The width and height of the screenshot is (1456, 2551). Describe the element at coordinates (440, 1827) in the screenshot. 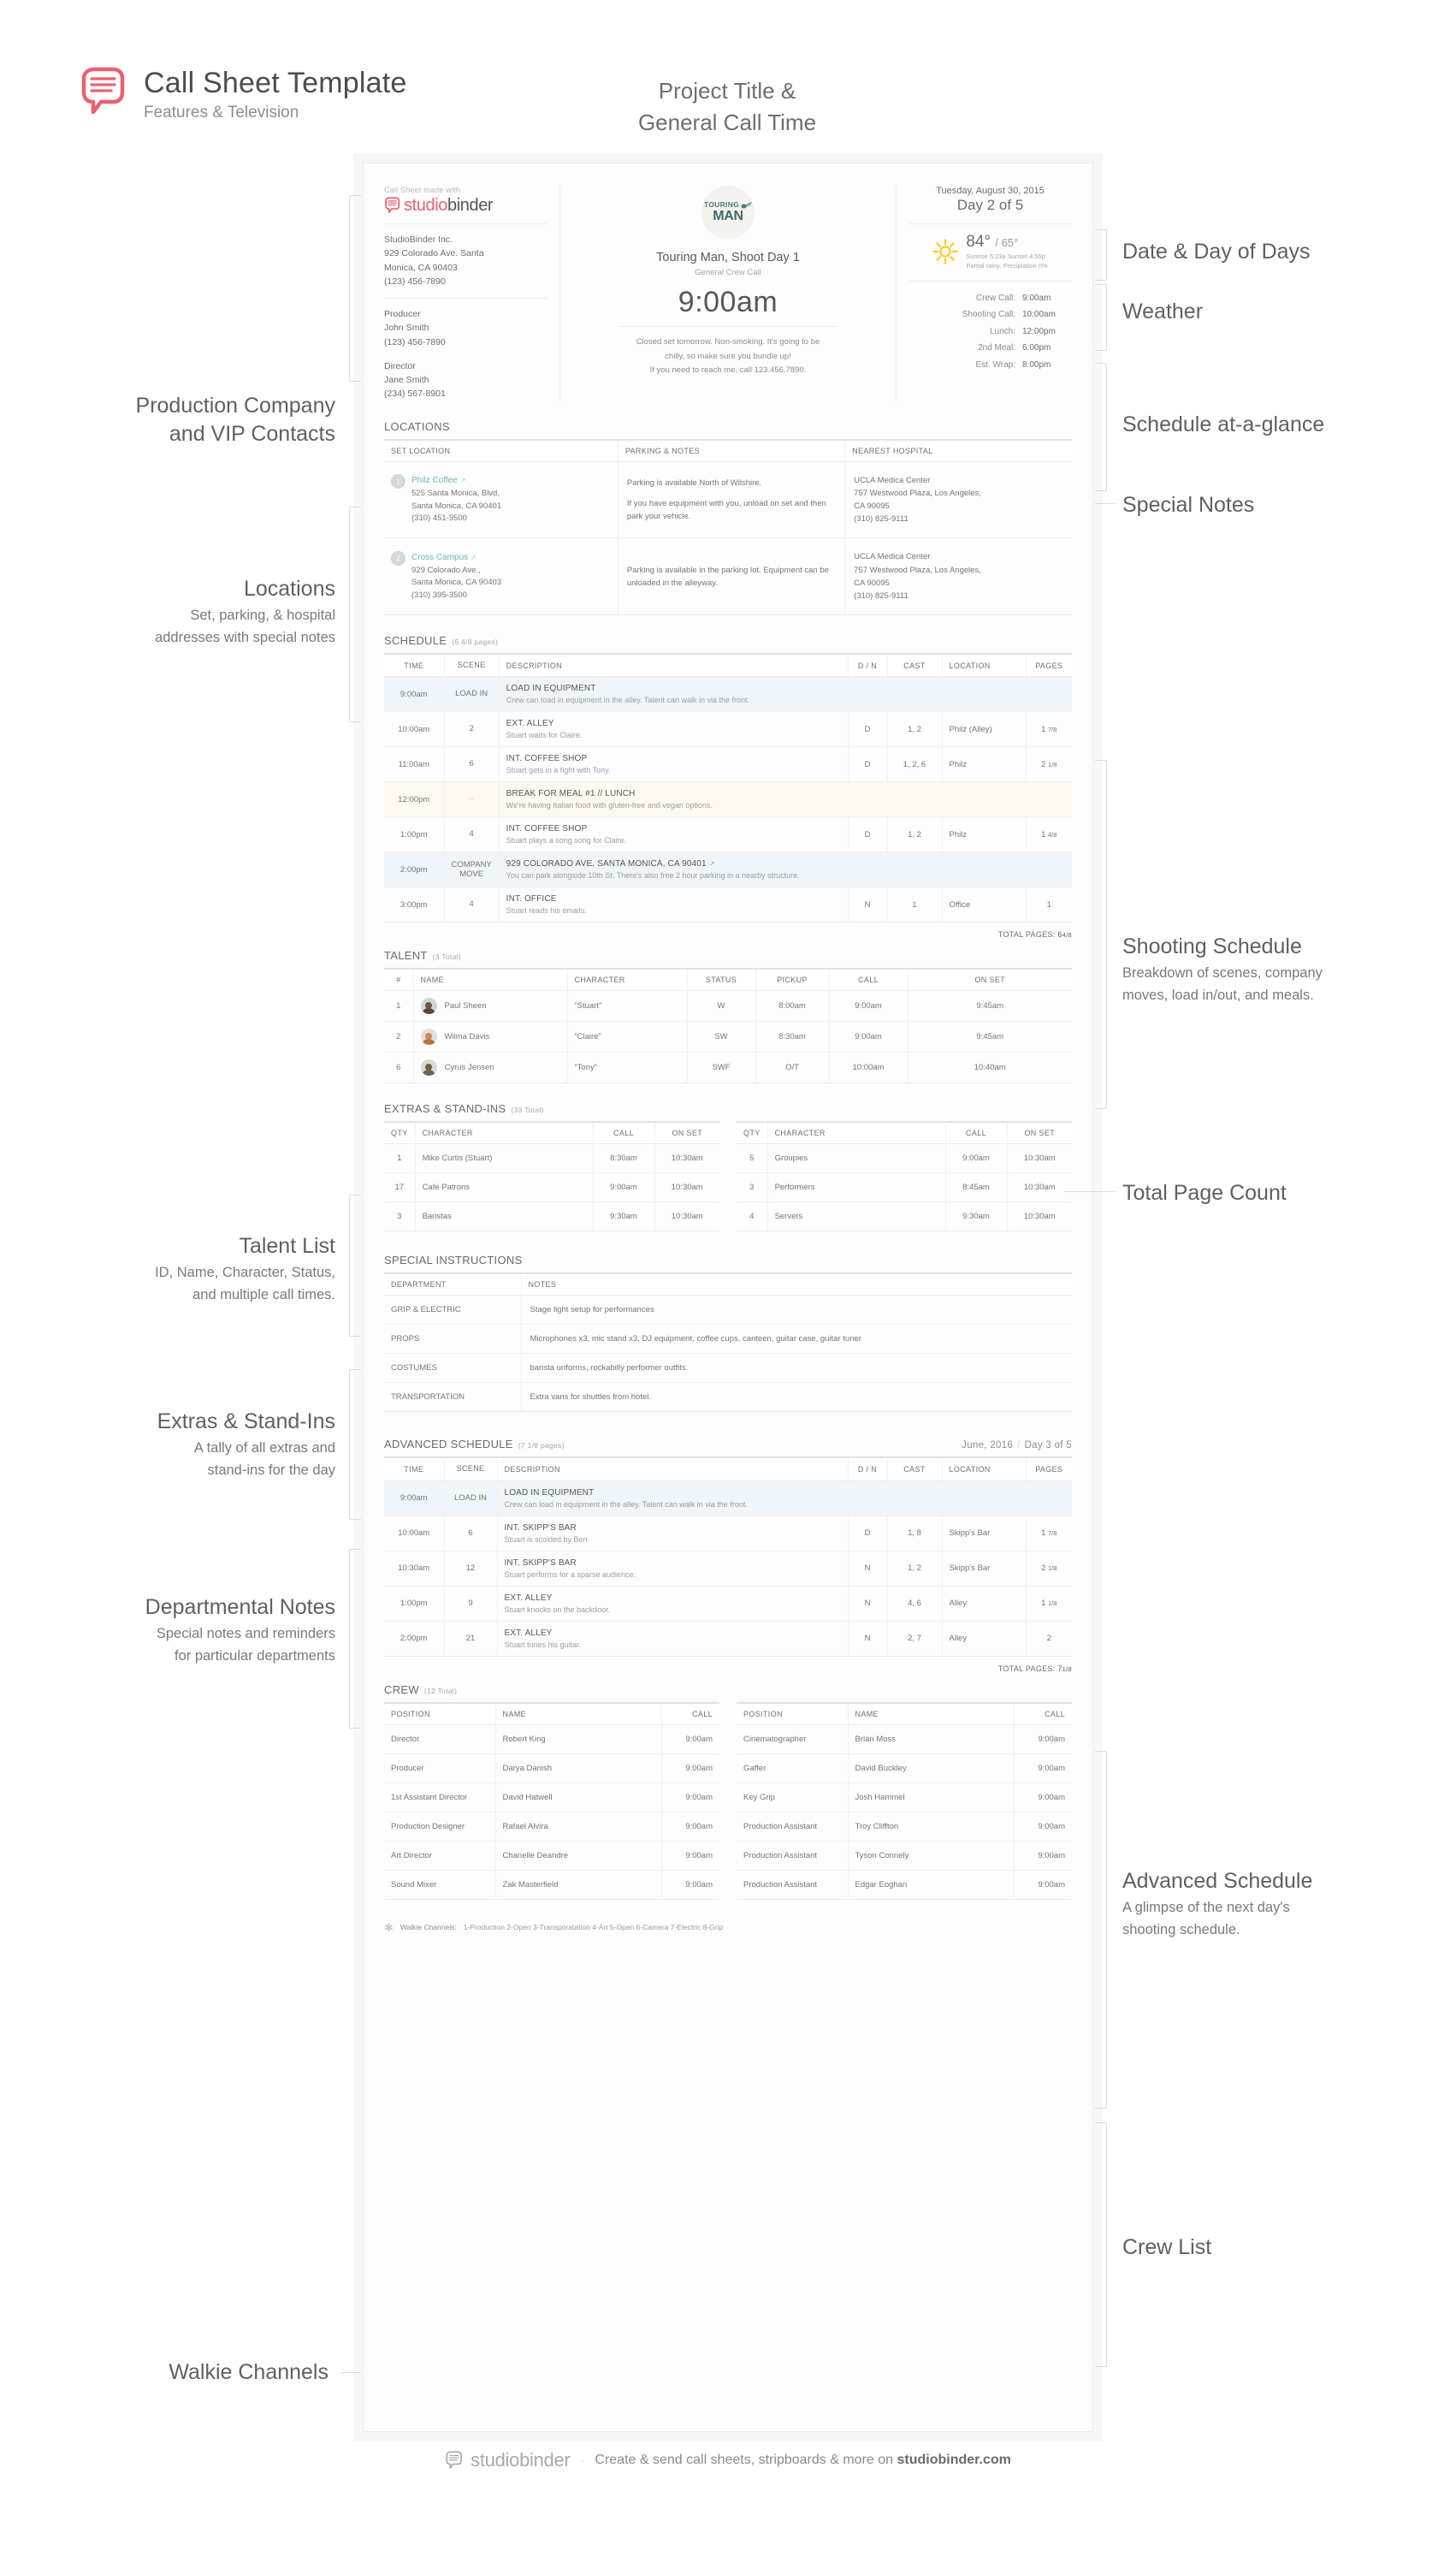

I see `crew-position: Production Designer` at that location.